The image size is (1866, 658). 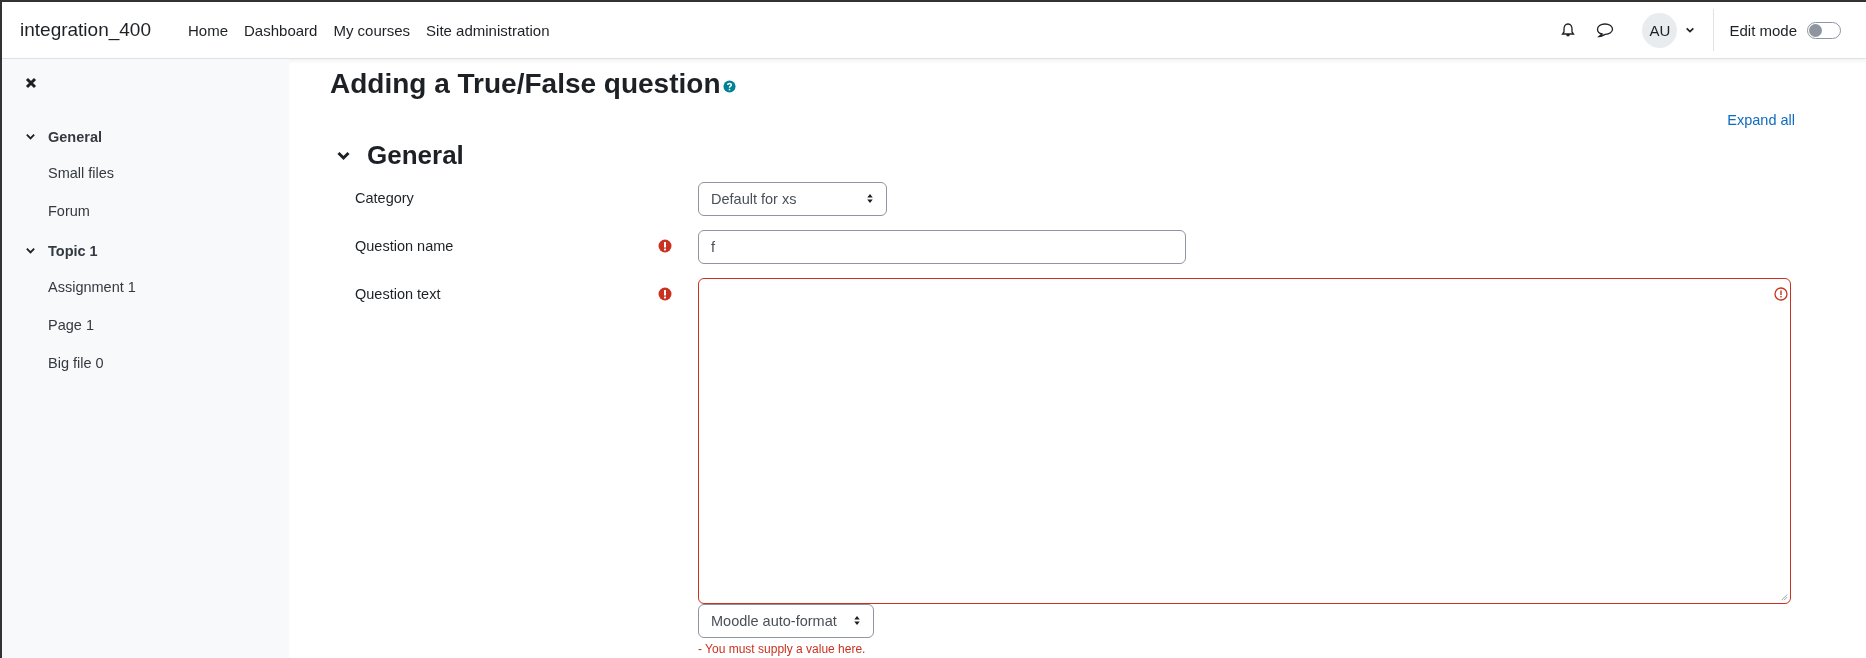 I want to click on field-label: Question name, so click(x=404, y=245).